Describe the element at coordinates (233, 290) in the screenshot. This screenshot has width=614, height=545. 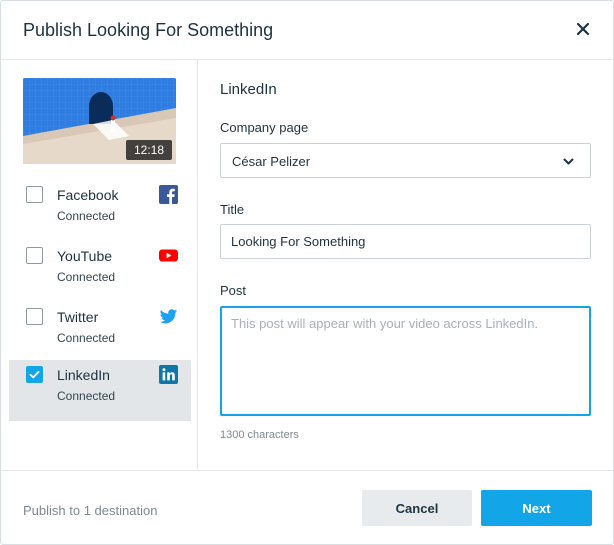
I see `post-label: Post` at that location.